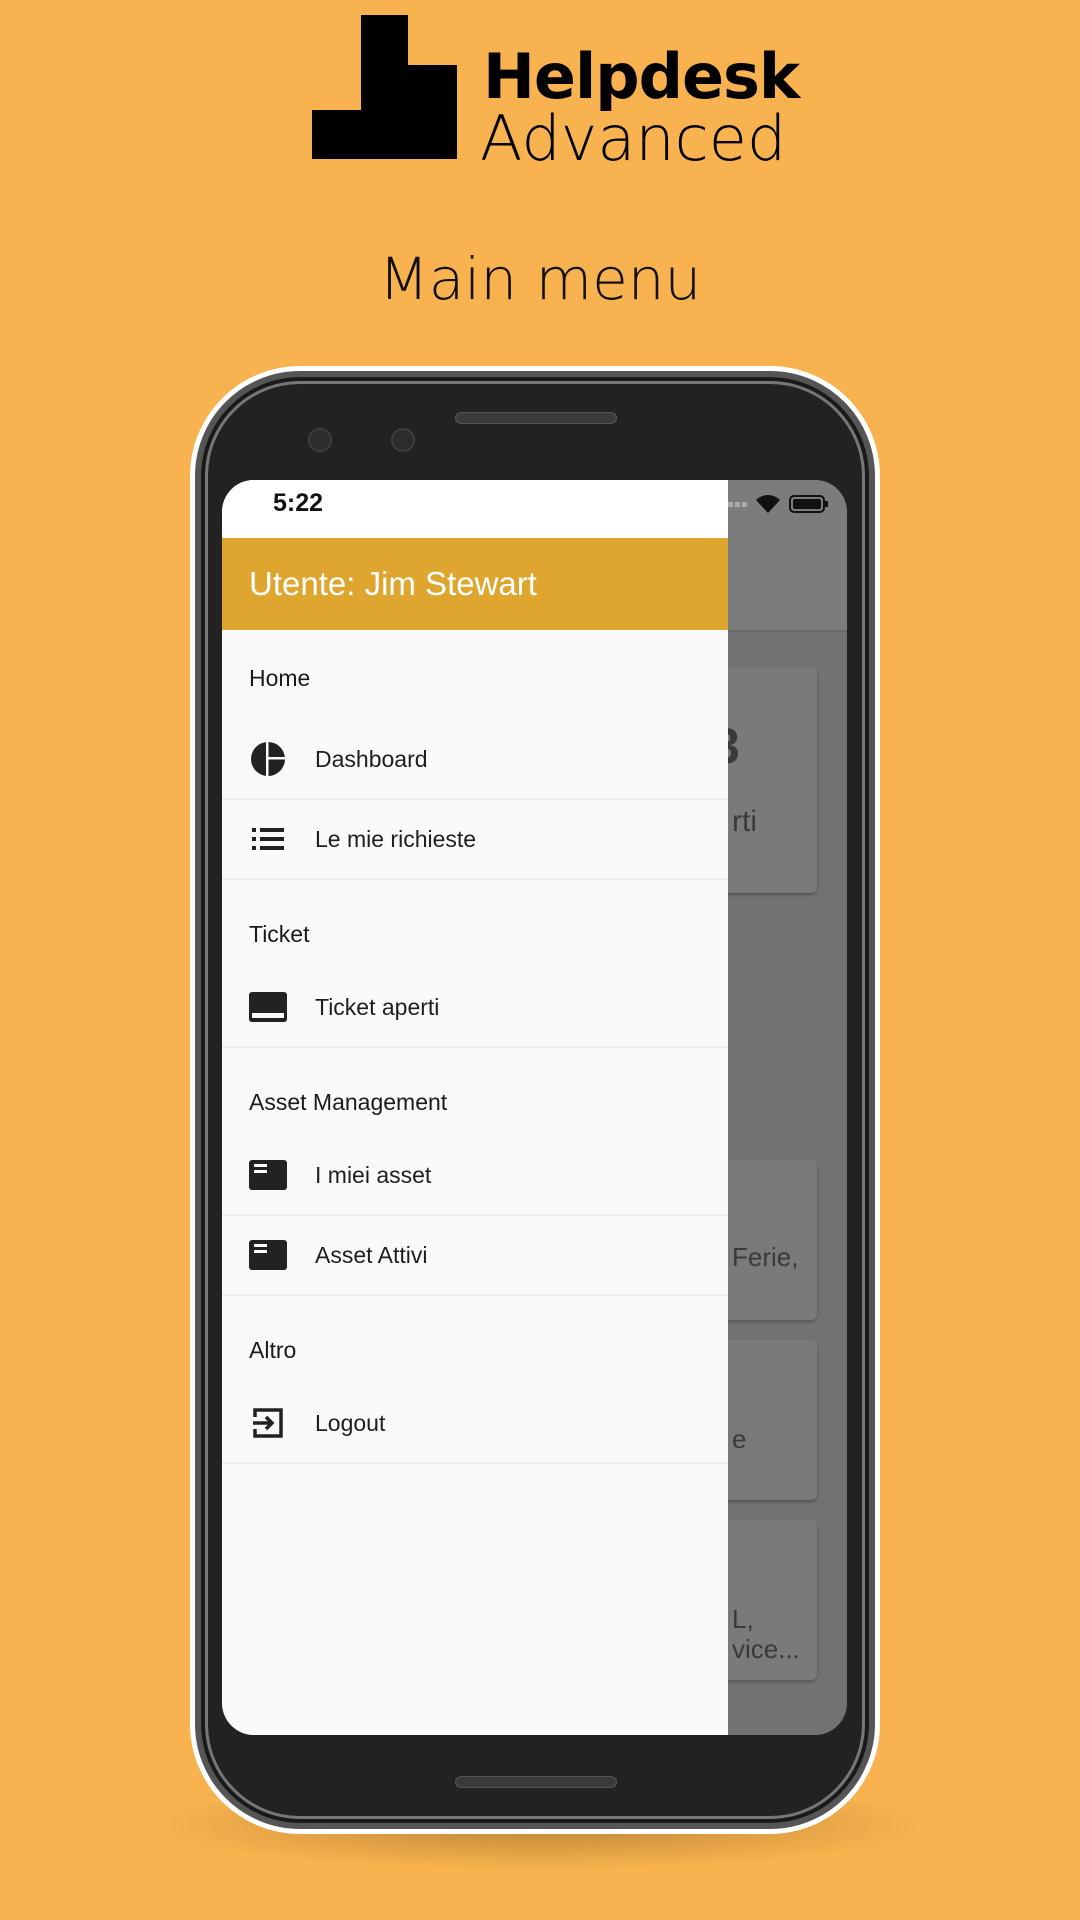 This screenshot has width=1080, height=1920. What do you see at coordinates (808, 504) in the screenshot?
I see `battery-icon` at bounding box center [808, 504].